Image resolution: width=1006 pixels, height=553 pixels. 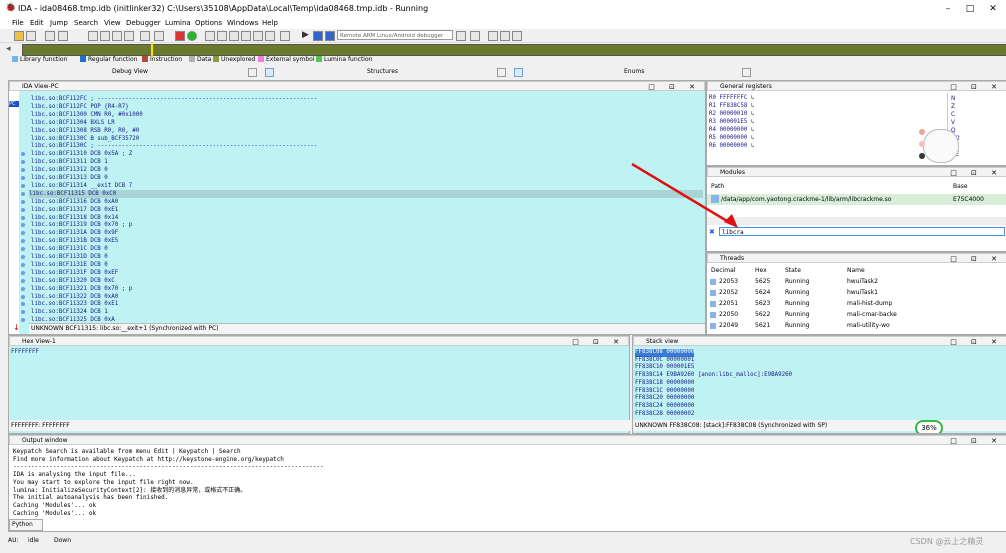 I want to click on open-icon, so click(x=19, y=36).